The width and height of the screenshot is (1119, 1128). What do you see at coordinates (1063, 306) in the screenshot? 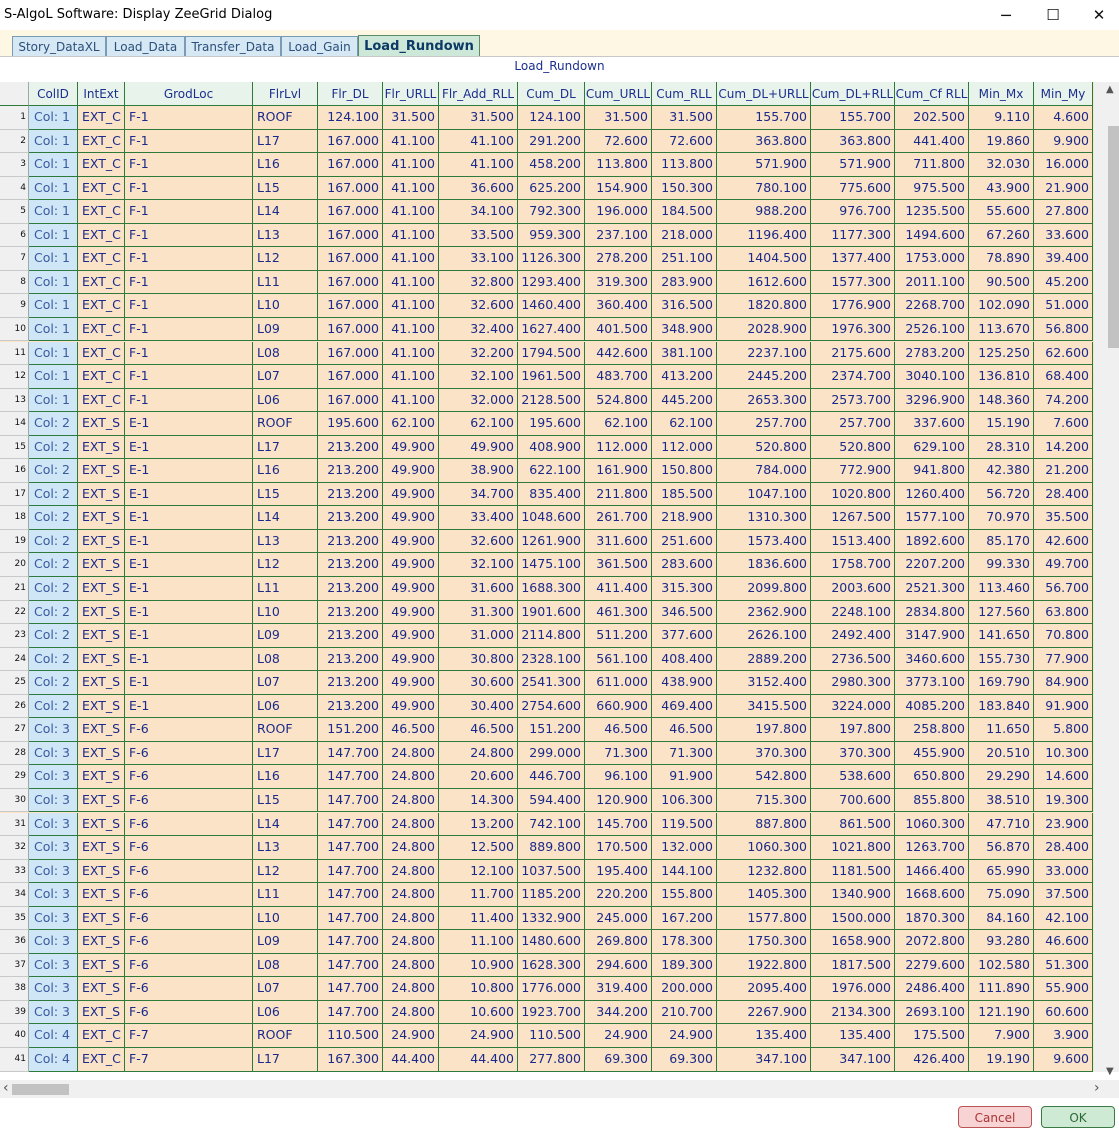
I see `cell-min-my: 51.000` at bounding box center [1063, 306].